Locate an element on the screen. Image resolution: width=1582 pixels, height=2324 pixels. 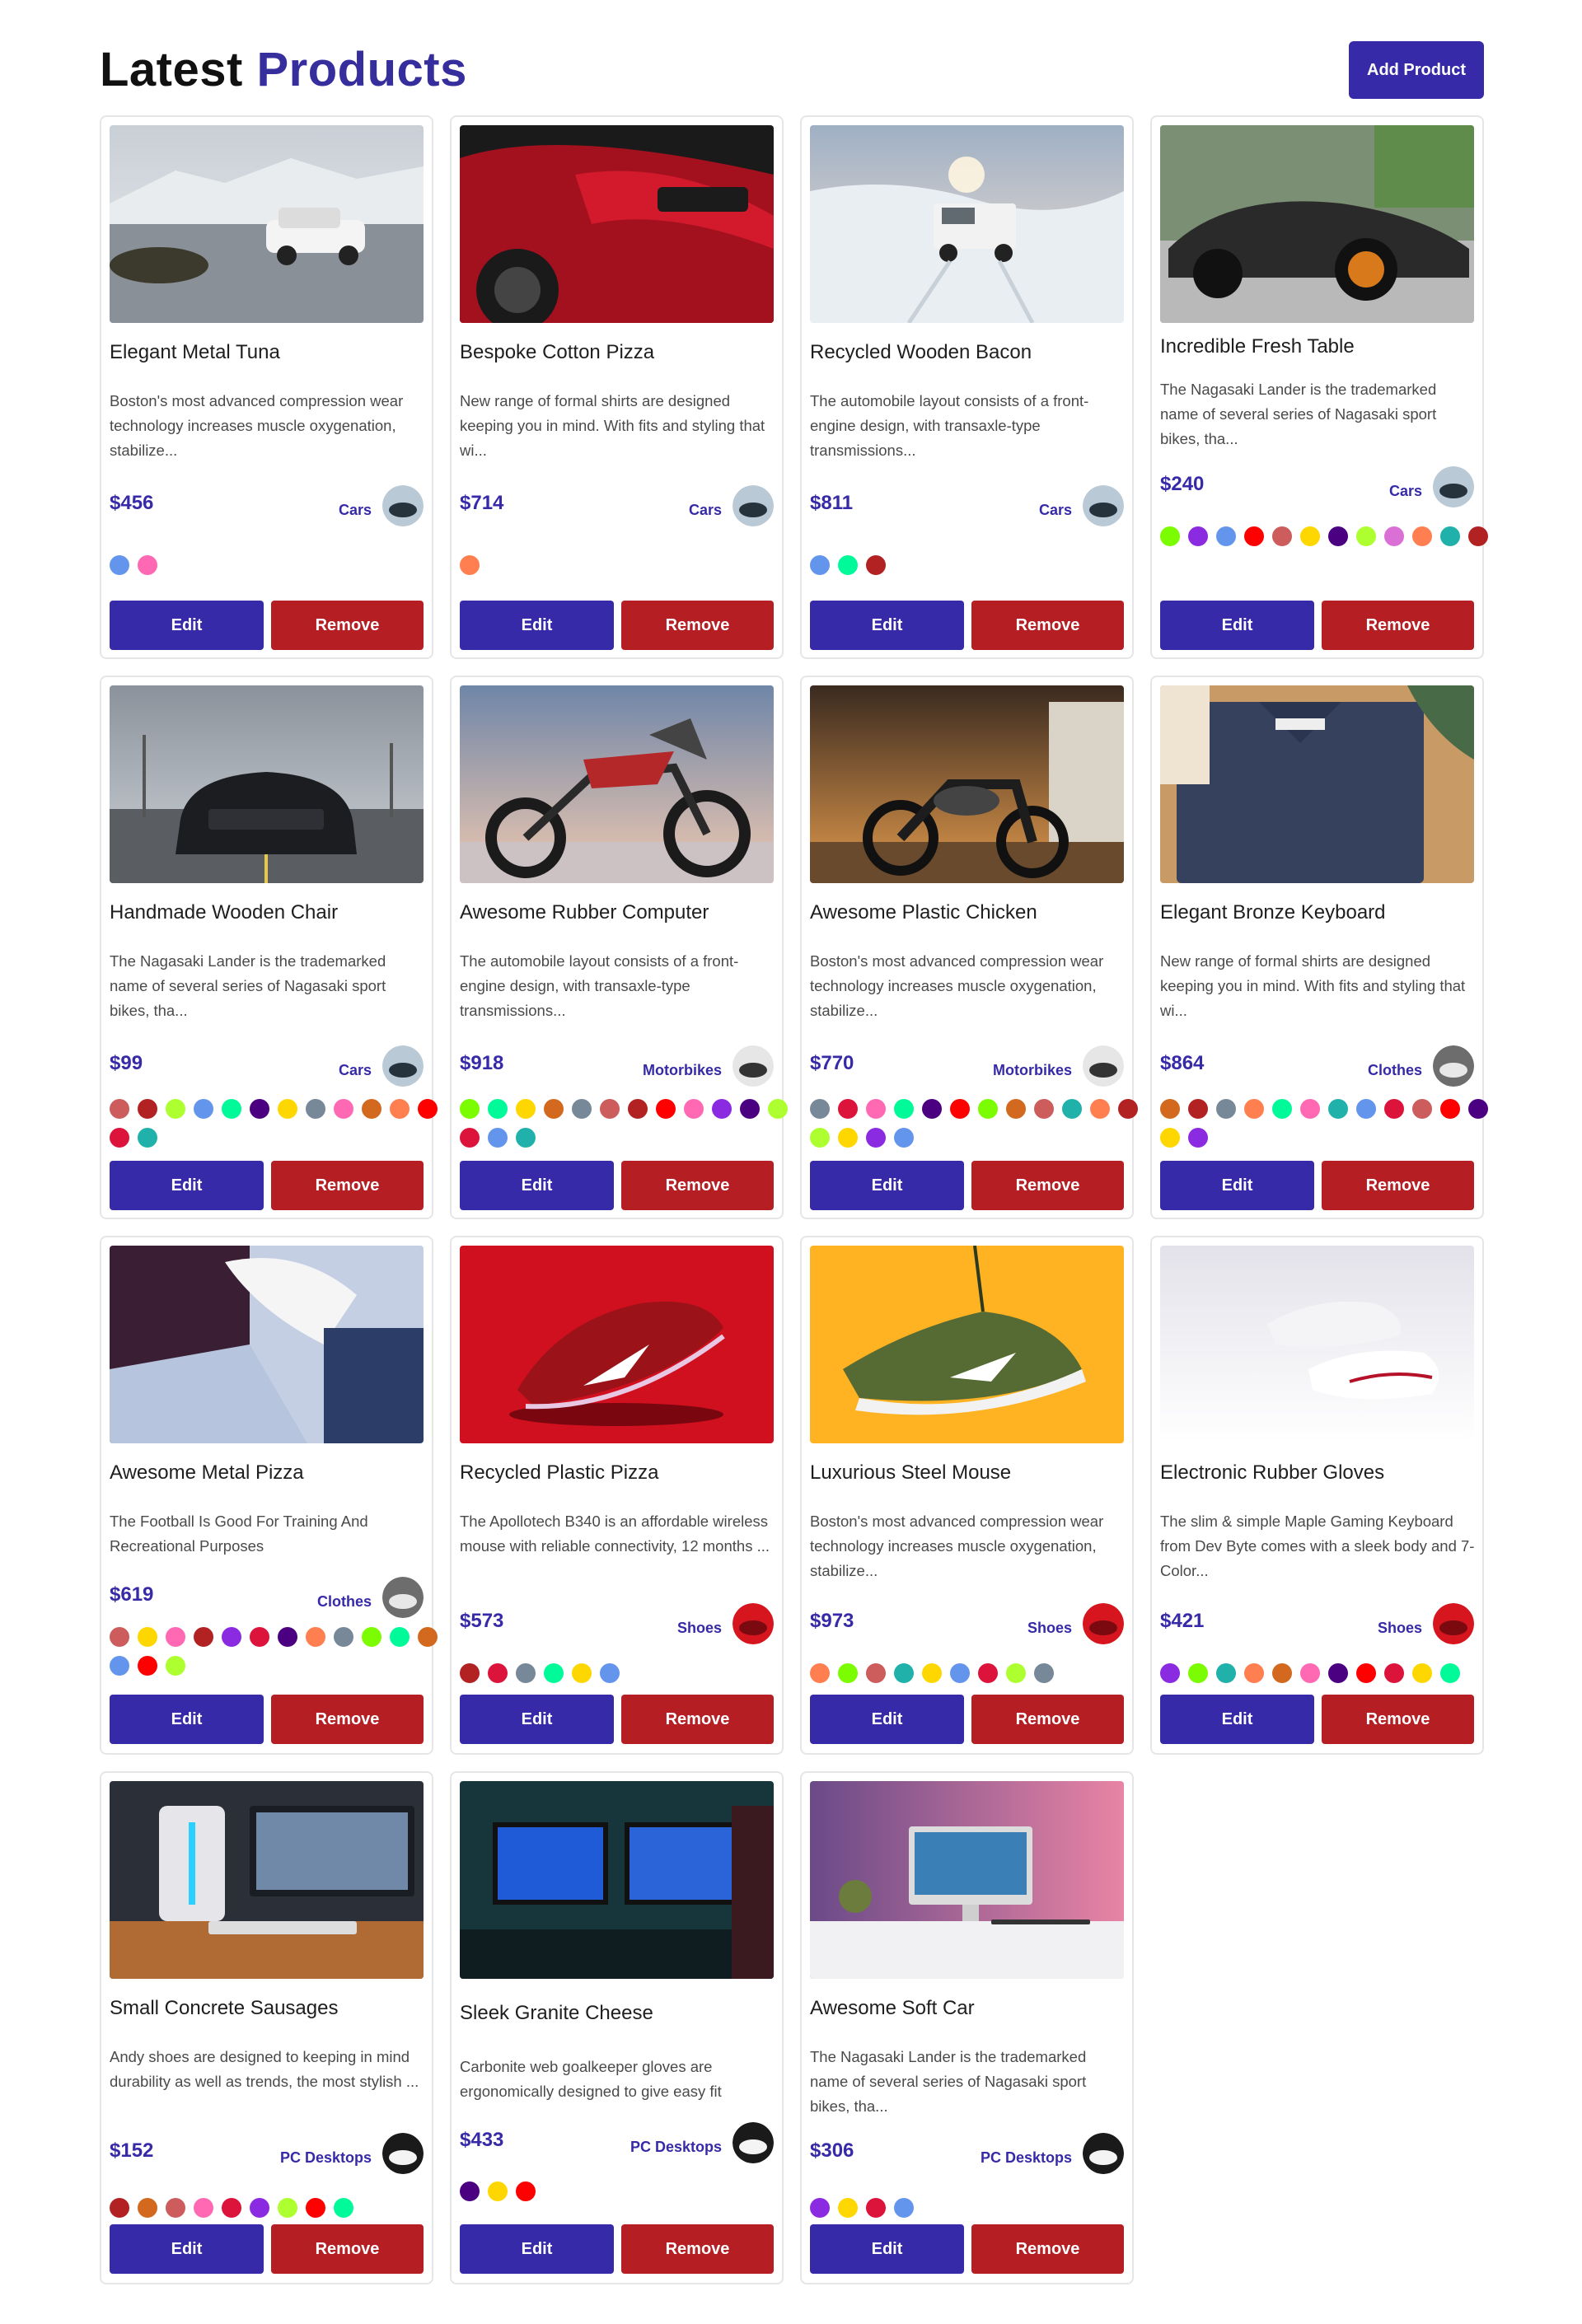
product-price: $714 is located at coordinates (482, 503).